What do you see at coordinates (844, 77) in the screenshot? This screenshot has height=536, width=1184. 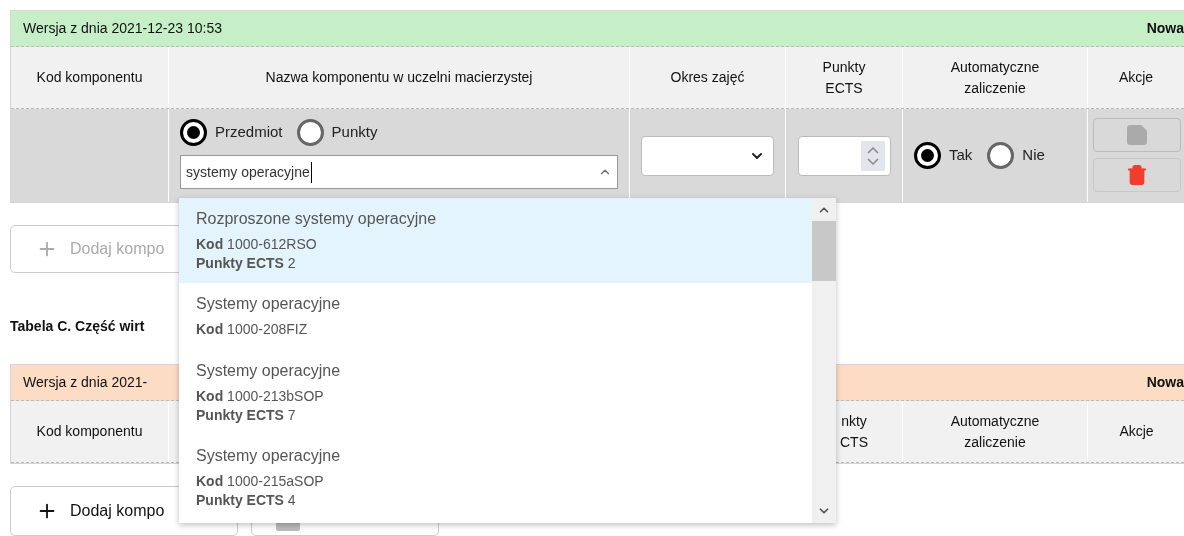 I see `column-header: Punkty ECTS` at bounding box center [844, 77].